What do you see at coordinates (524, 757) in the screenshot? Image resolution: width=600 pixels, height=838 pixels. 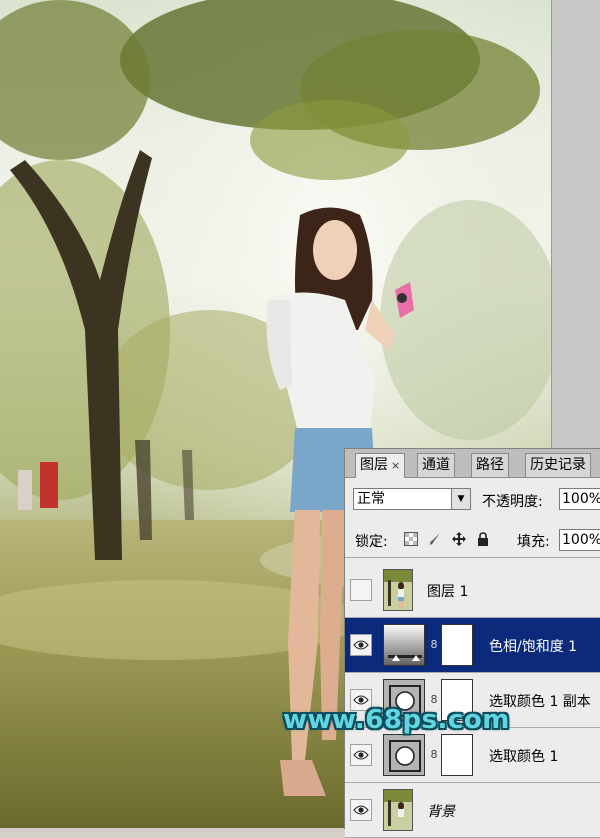 I see `layer-name: 选取颜色 1` at bounding box center [524, 757].